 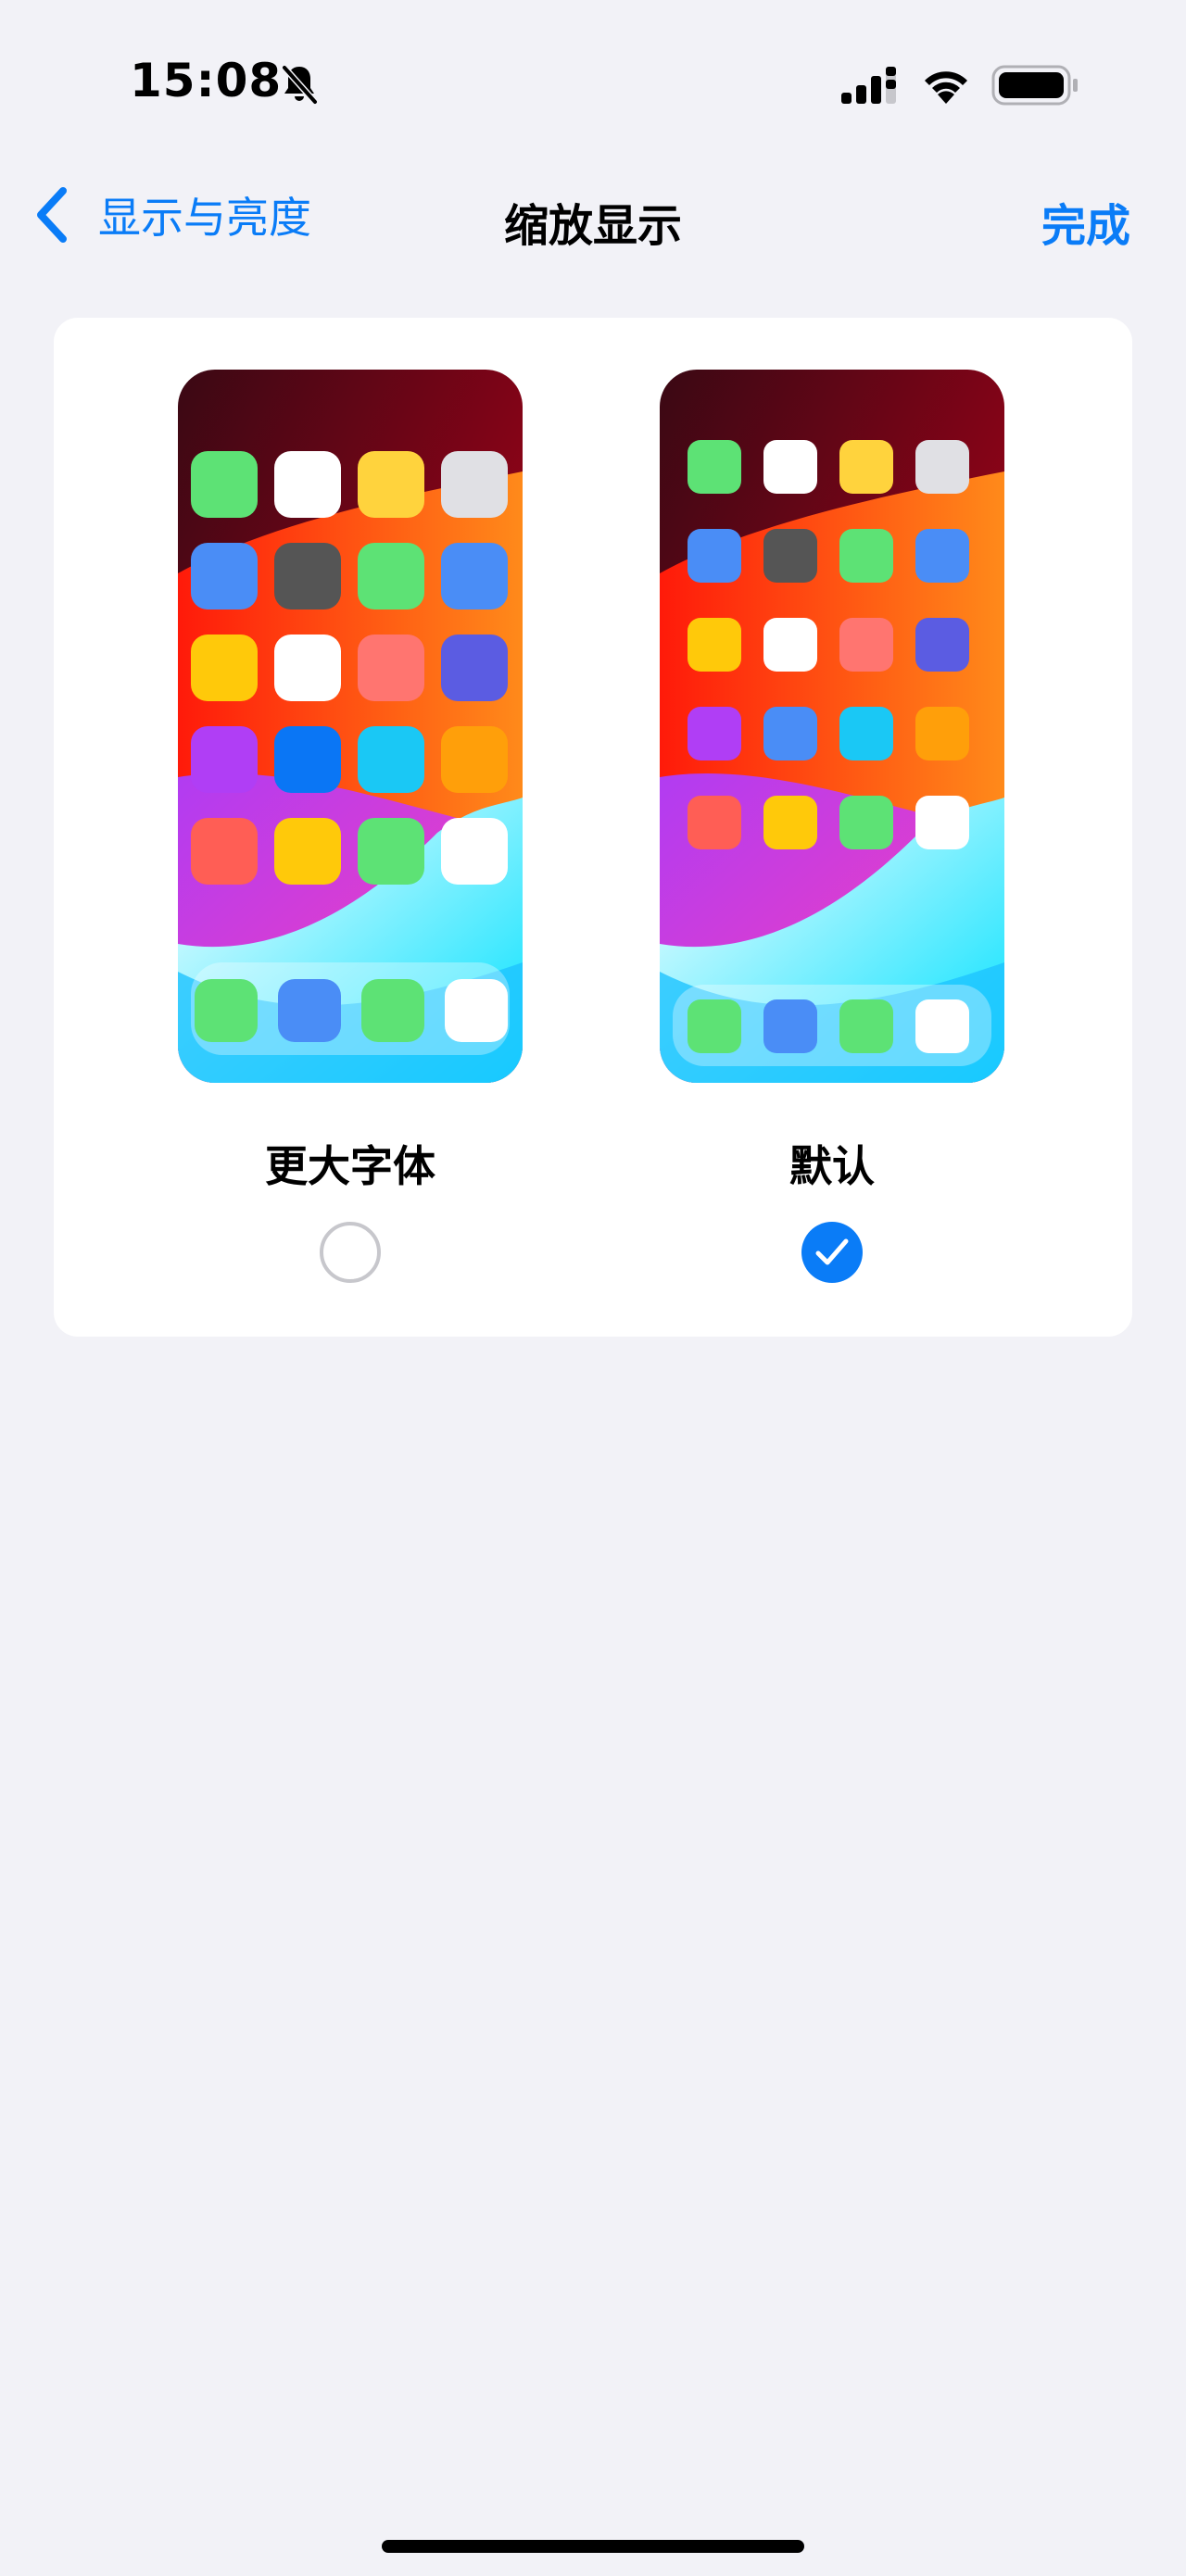 What do you see at coordinates (593, 83) in the screenshot?
I see `status-bar: 15:08` at bounding box center [593, 83].